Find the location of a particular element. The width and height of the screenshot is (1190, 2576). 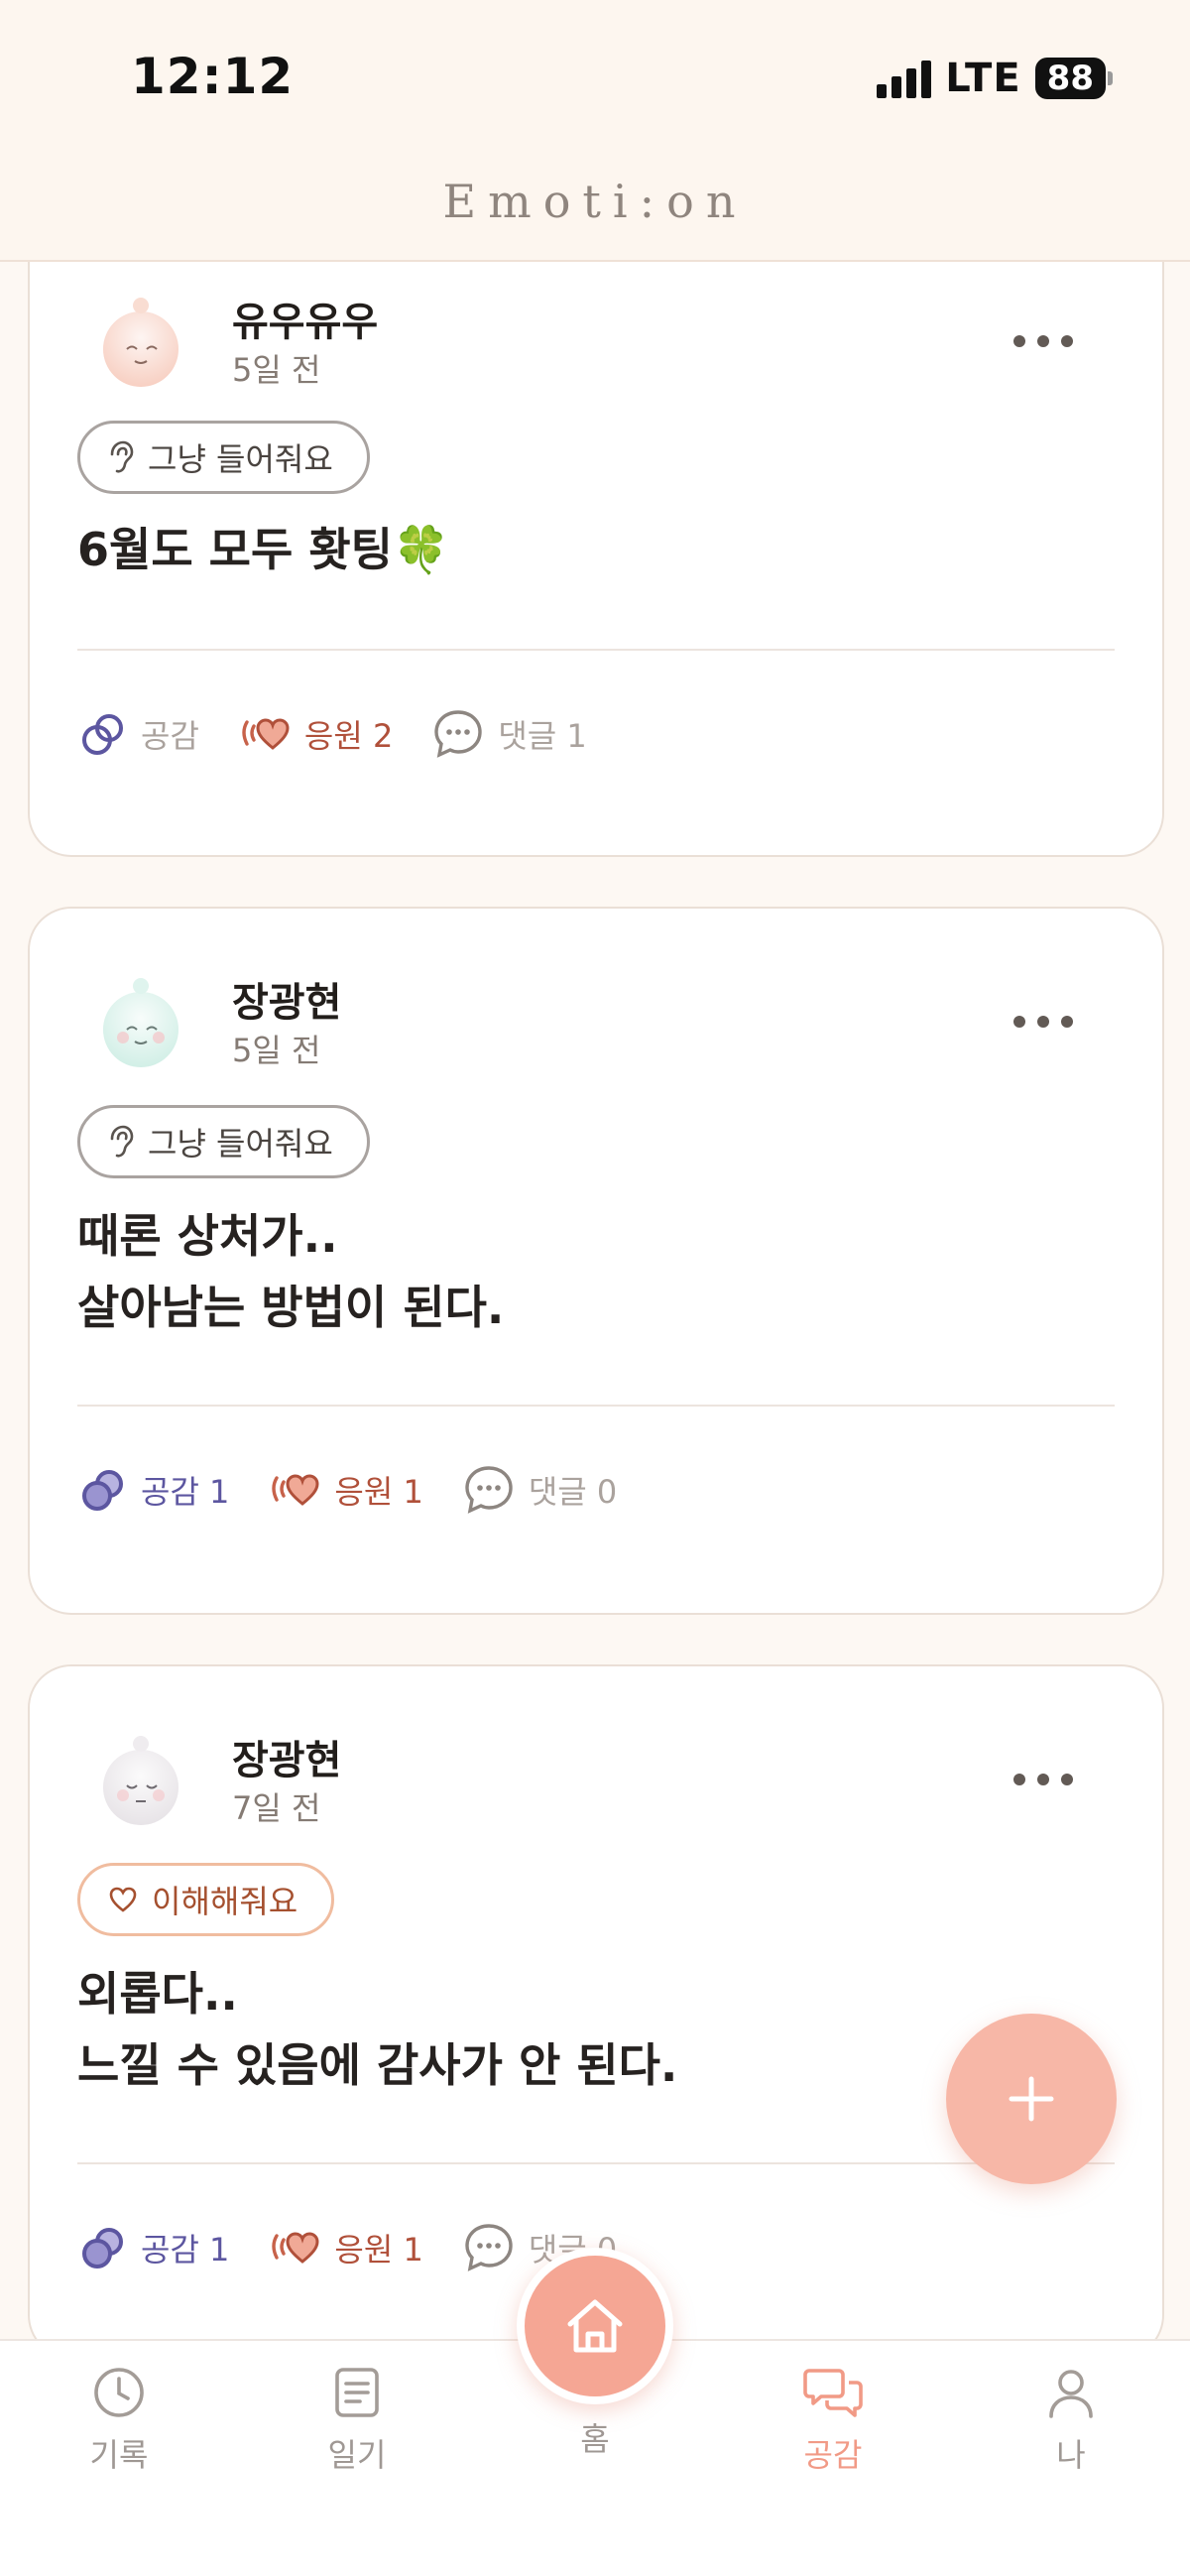

nav-label: 일기 is located at coordinates (357, 2455).